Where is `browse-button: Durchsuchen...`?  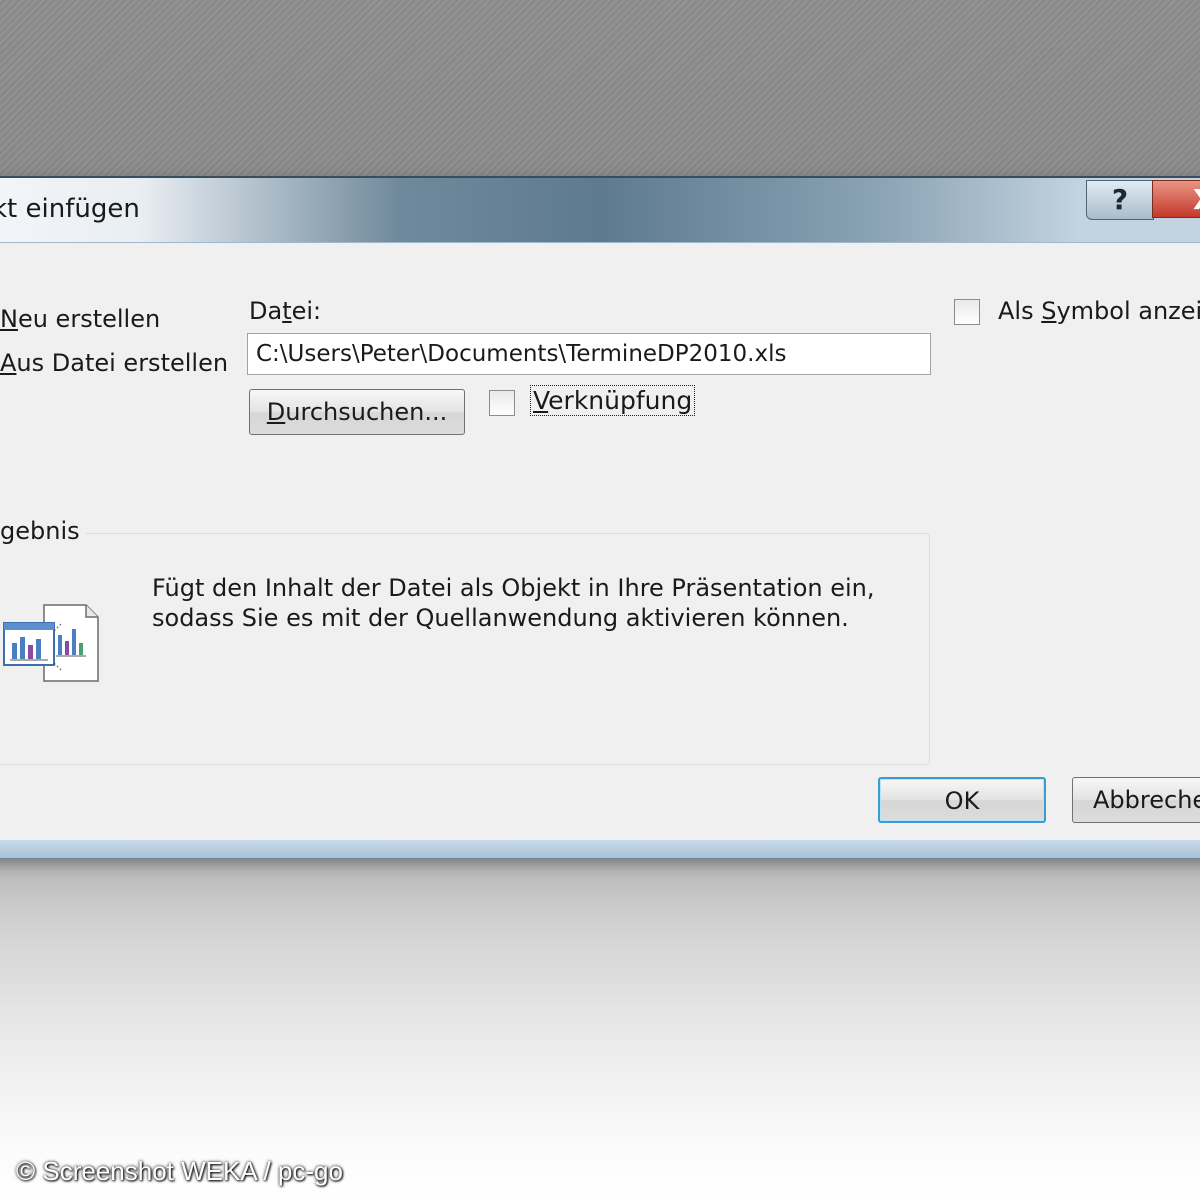
browse-button: Durchsuchen... is located at coordinates (357, 412).